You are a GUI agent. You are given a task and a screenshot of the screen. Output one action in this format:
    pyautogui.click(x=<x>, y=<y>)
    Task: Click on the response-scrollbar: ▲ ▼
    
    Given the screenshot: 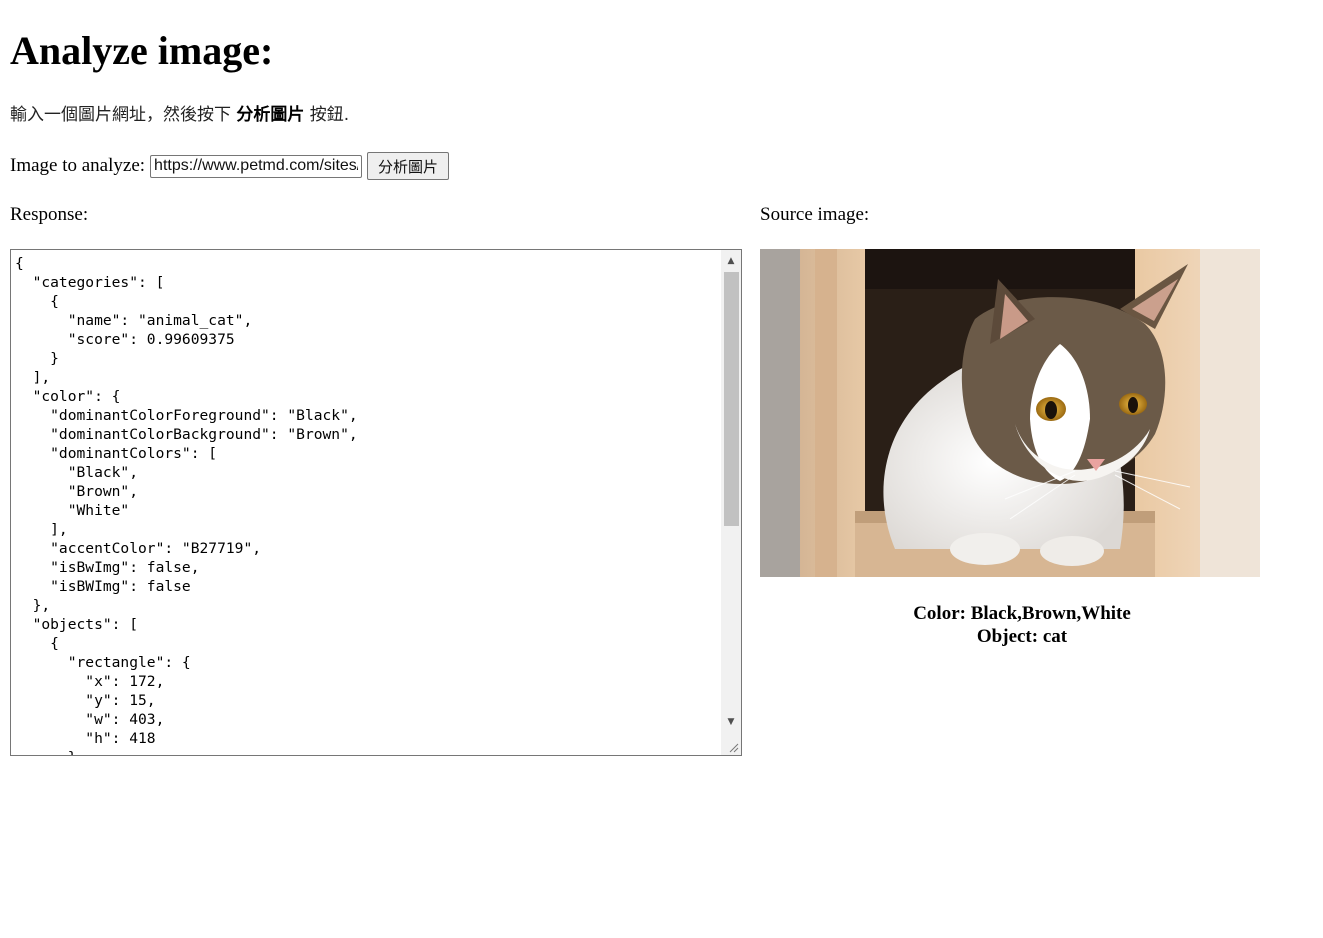 What is the action you would take?
    pyautogui.click(x=731, y=502)
    